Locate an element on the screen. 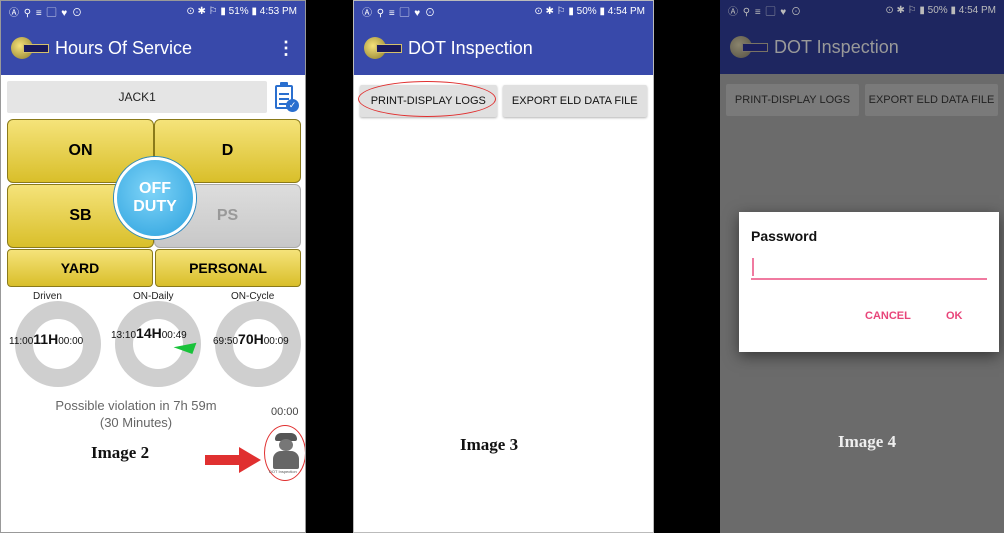 This screenshot has width=1004, height=533. on-daily-readout: 13:1014H00:49 is located at coordinates (149, 333).